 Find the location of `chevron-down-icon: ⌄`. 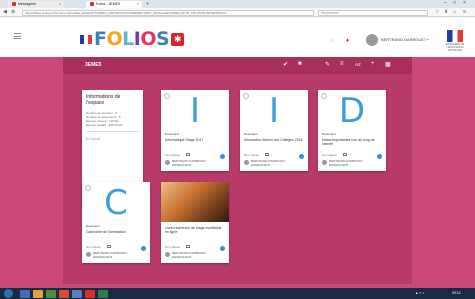

chevron-down-icon: ⌄ is located at coordinates (428, 39).